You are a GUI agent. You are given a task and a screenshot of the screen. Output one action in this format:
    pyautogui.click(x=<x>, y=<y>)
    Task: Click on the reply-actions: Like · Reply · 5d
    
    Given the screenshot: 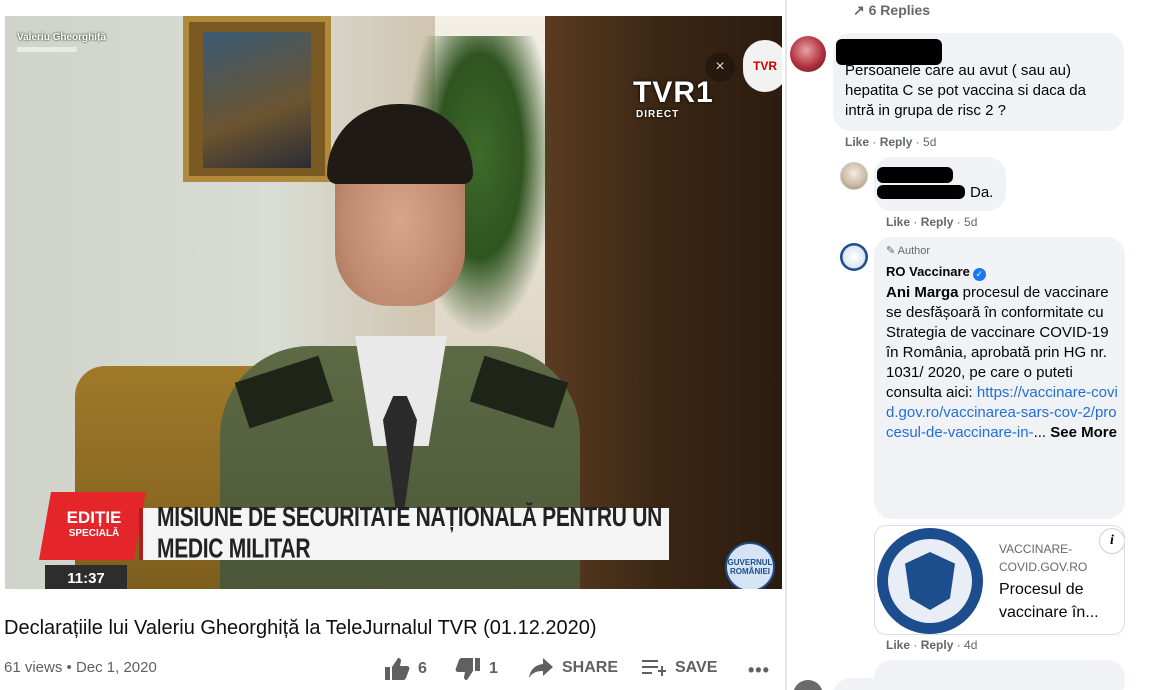 What is the action you would take?
    pyautogui.click(x=932, y=222)
    